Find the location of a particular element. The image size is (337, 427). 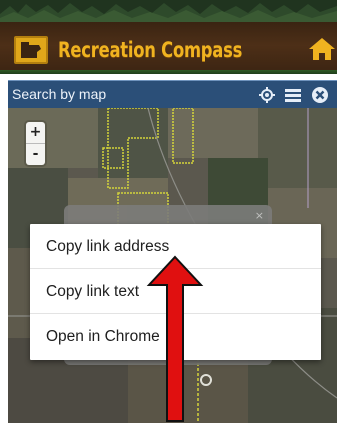

app-title: Recreation Compass is located at coordinates (150, 50).